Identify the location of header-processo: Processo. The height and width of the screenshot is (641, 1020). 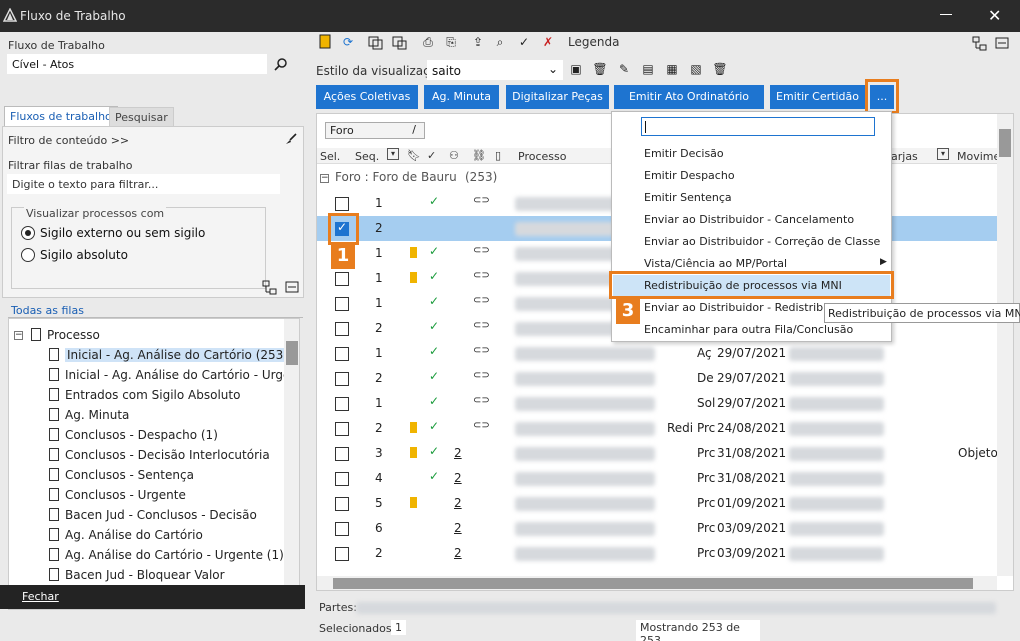
(542, 156).